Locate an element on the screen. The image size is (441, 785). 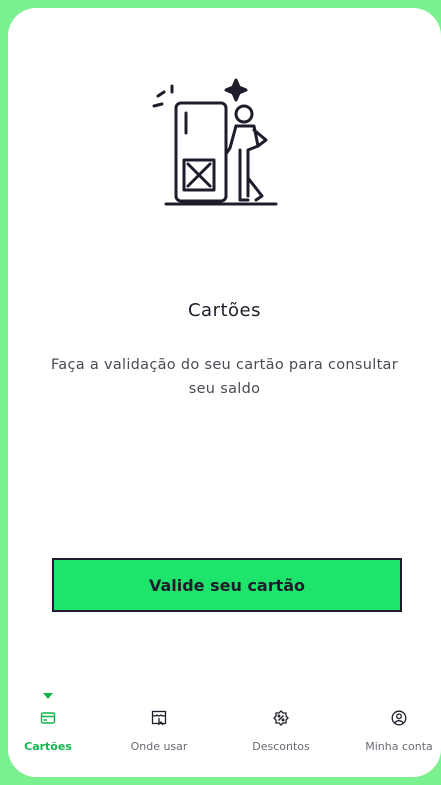
page-title: Cartões is located at coordinates (224, 310).